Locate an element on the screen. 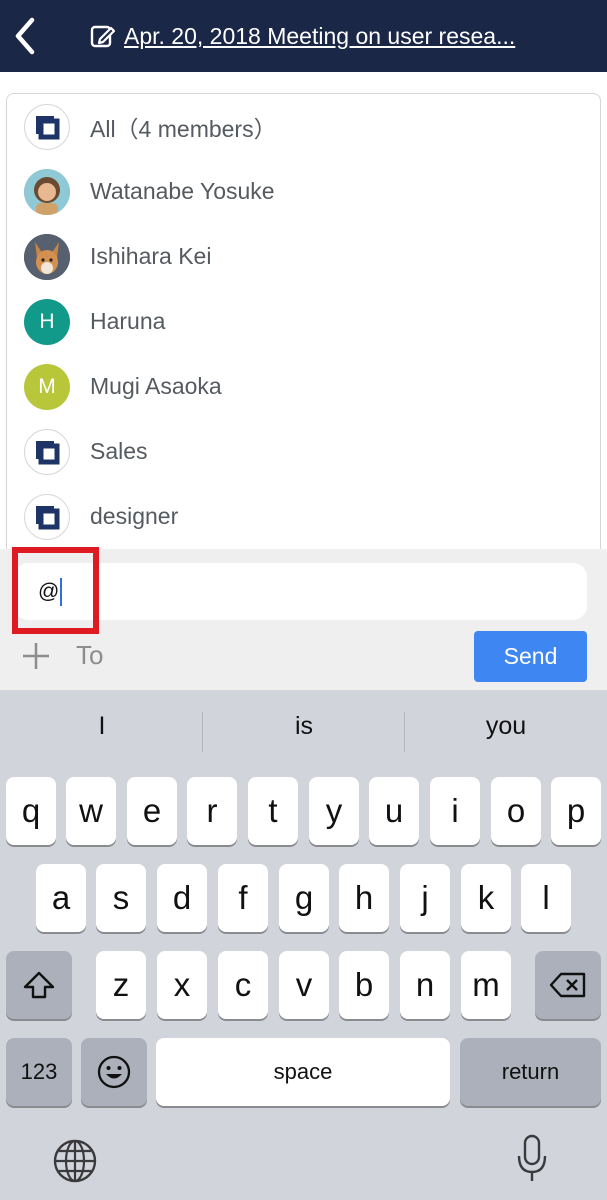  key-j: j is located at coordinates (425, 898).